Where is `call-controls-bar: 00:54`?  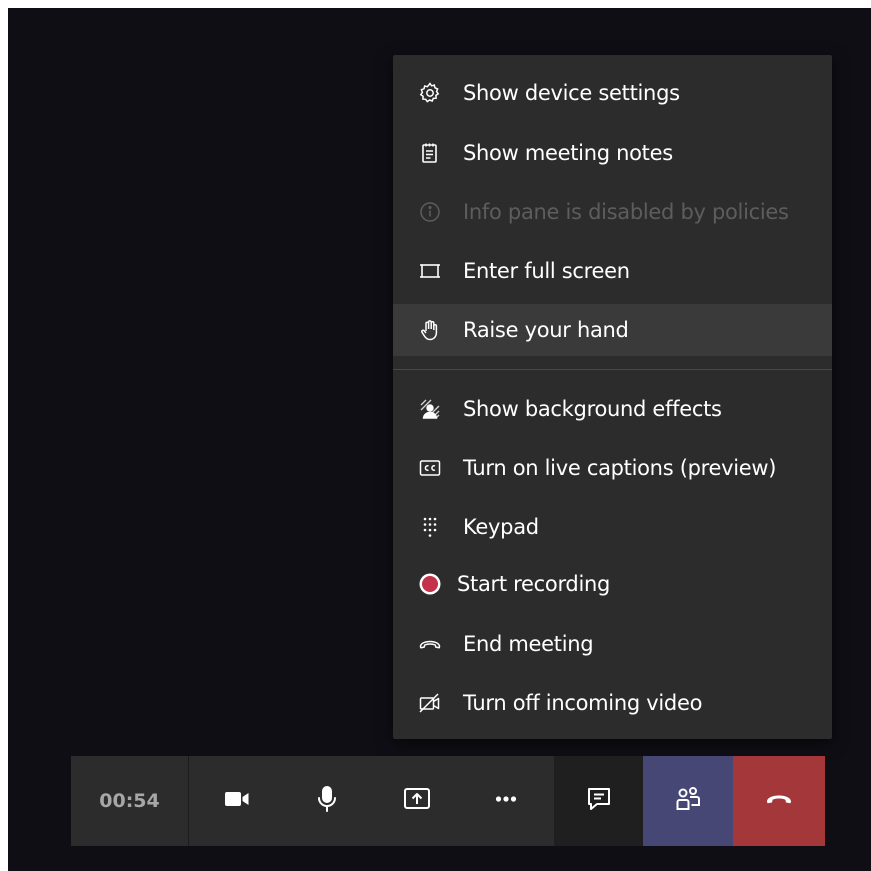 call-controls-bar: 00:54 is located at coordinates (448, 801).